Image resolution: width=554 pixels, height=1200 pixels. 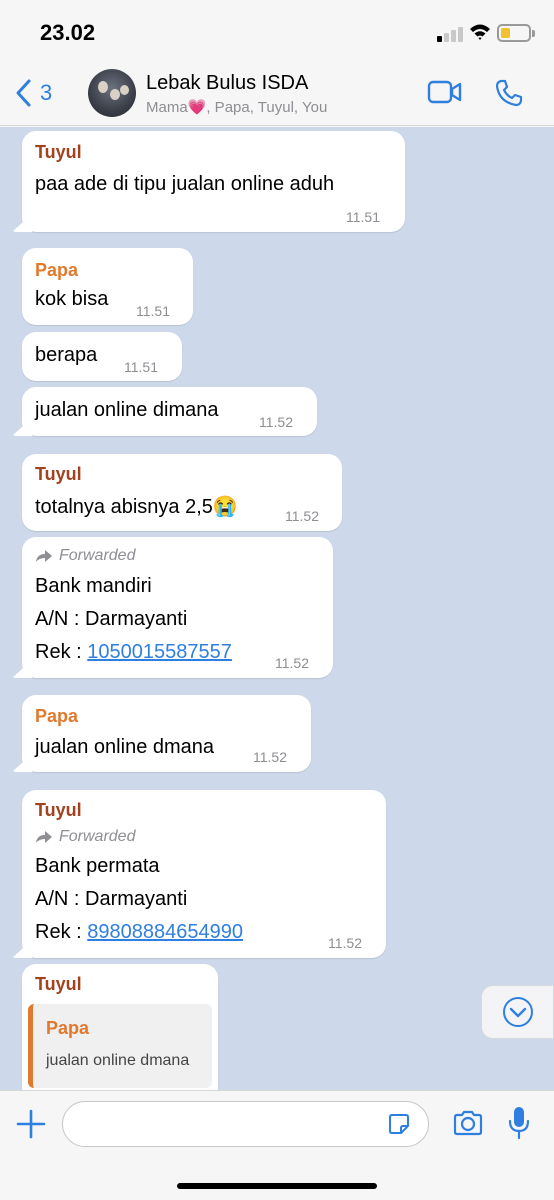 I want to click on scroll-to-bottom-button, so click(x=517, y=1012).